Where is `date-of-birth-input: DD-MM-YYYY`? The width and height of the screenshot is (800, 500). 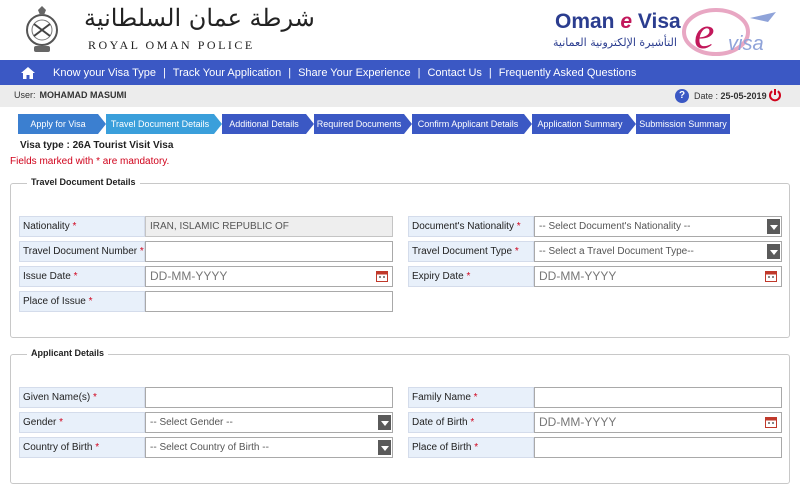
date-of-birth-input: DD-MM-YYYY is located at coordinates (658, 422).